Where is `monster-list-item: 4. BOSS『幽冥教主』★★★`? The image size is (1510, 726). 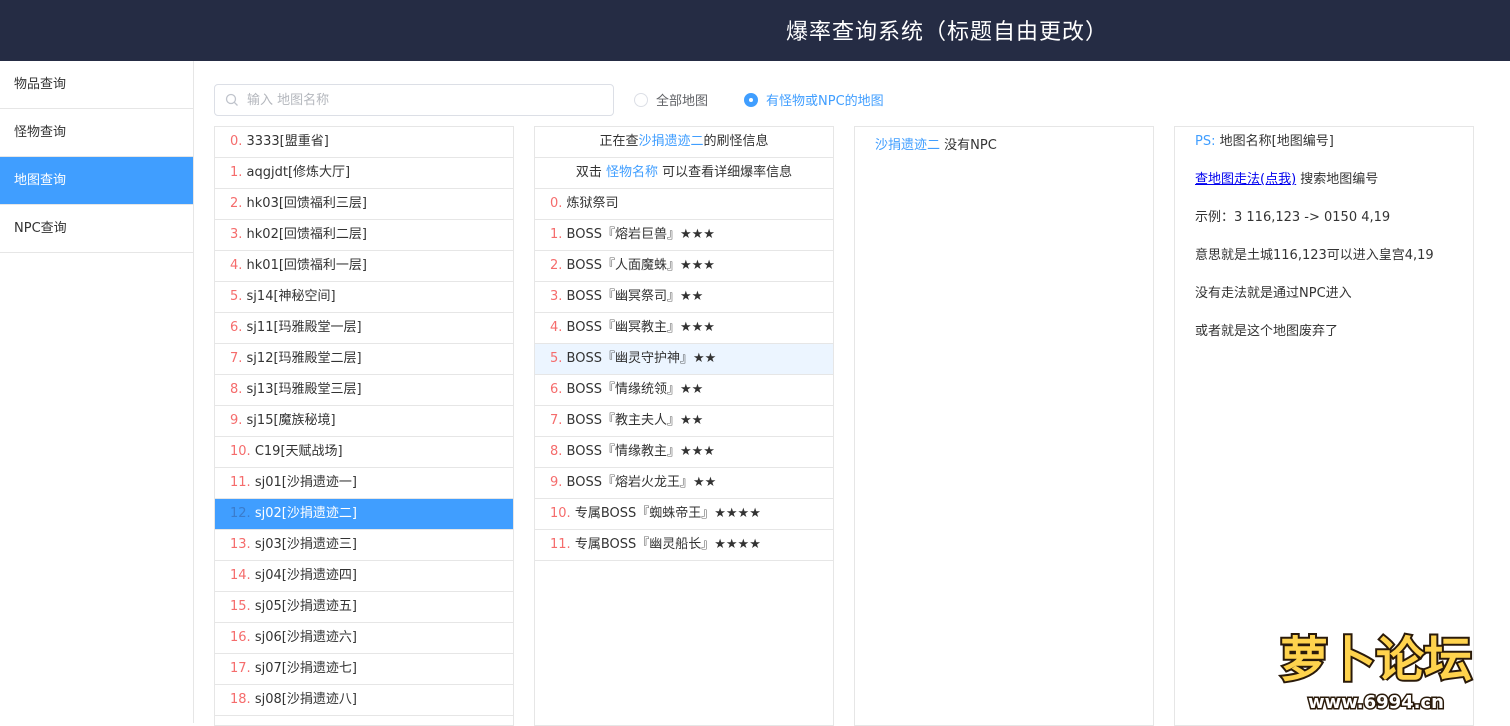
monster-list-item: 4. BOSS『幽冥教主』★★★ is located at coordinates (684, 328).